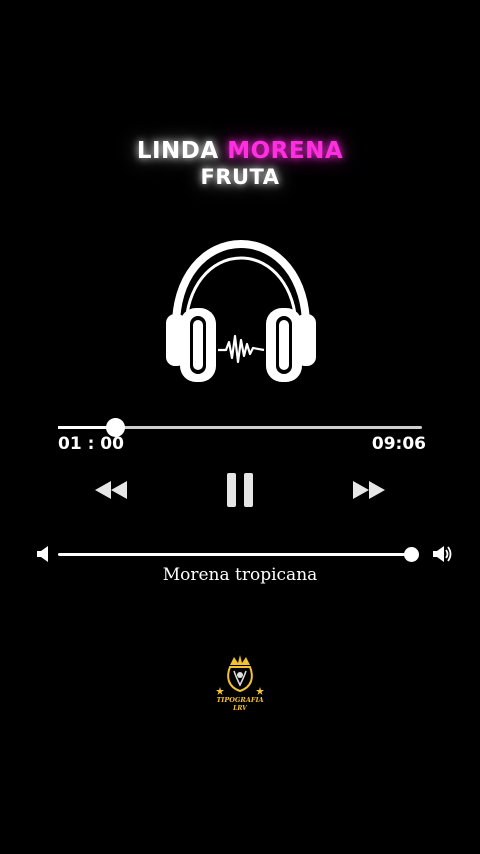 The height and width of the screenshot is (854, 480). What do you see at coordinates (239, 700) in the screenshot?
I see `logo-text-line-1: TIPOGRAFIA` at bounding box center [239, 700].